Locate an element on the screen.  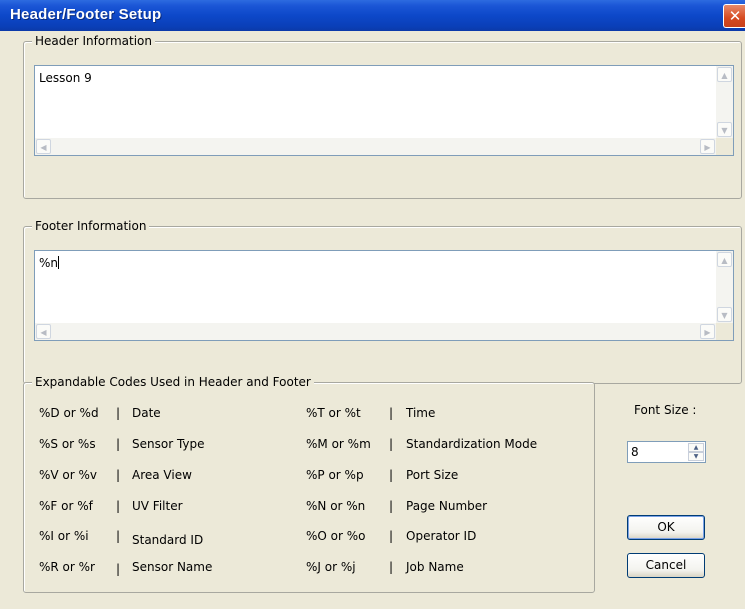
code-standard-id-label: Standard ID is located at coordinates (168, 540).